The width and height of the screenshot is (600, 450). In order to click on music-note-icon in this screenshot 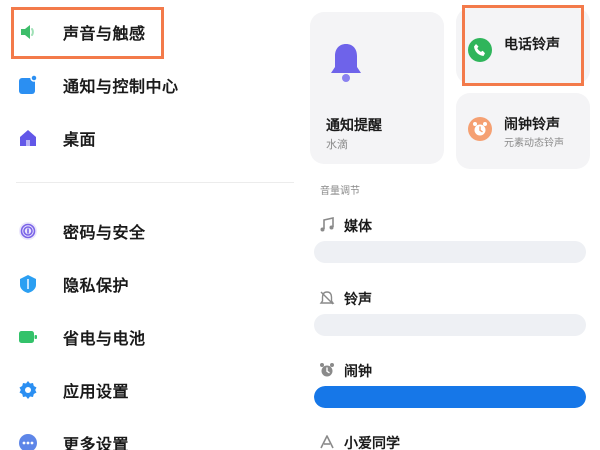, I will do `click(327, 225)`.